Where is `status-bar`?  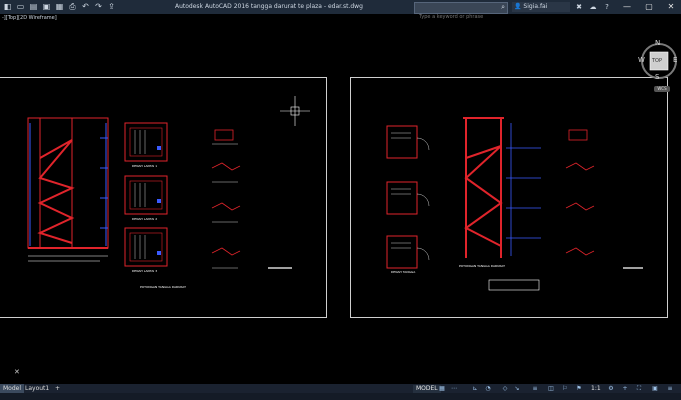
status-bar is located at coordinates (340, 396).